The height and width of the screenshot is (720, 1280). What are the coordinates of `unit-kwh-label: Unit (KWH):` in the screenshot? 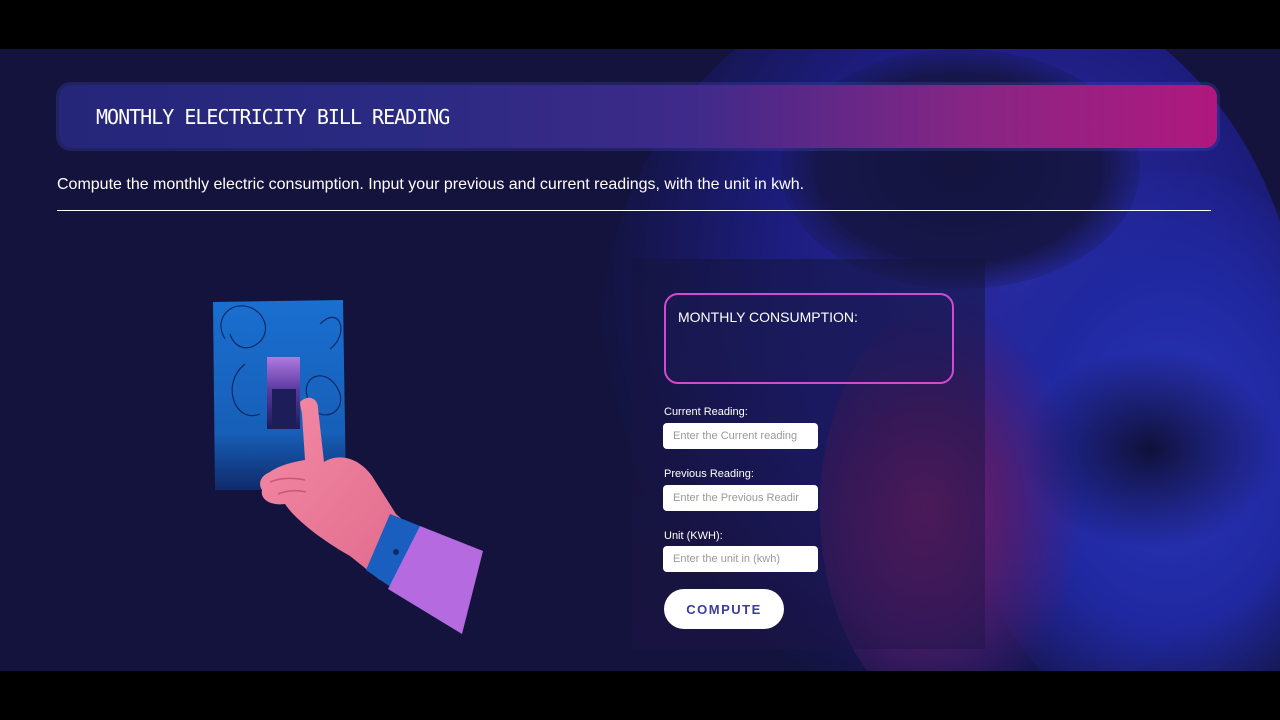 It's located at (693, 536).